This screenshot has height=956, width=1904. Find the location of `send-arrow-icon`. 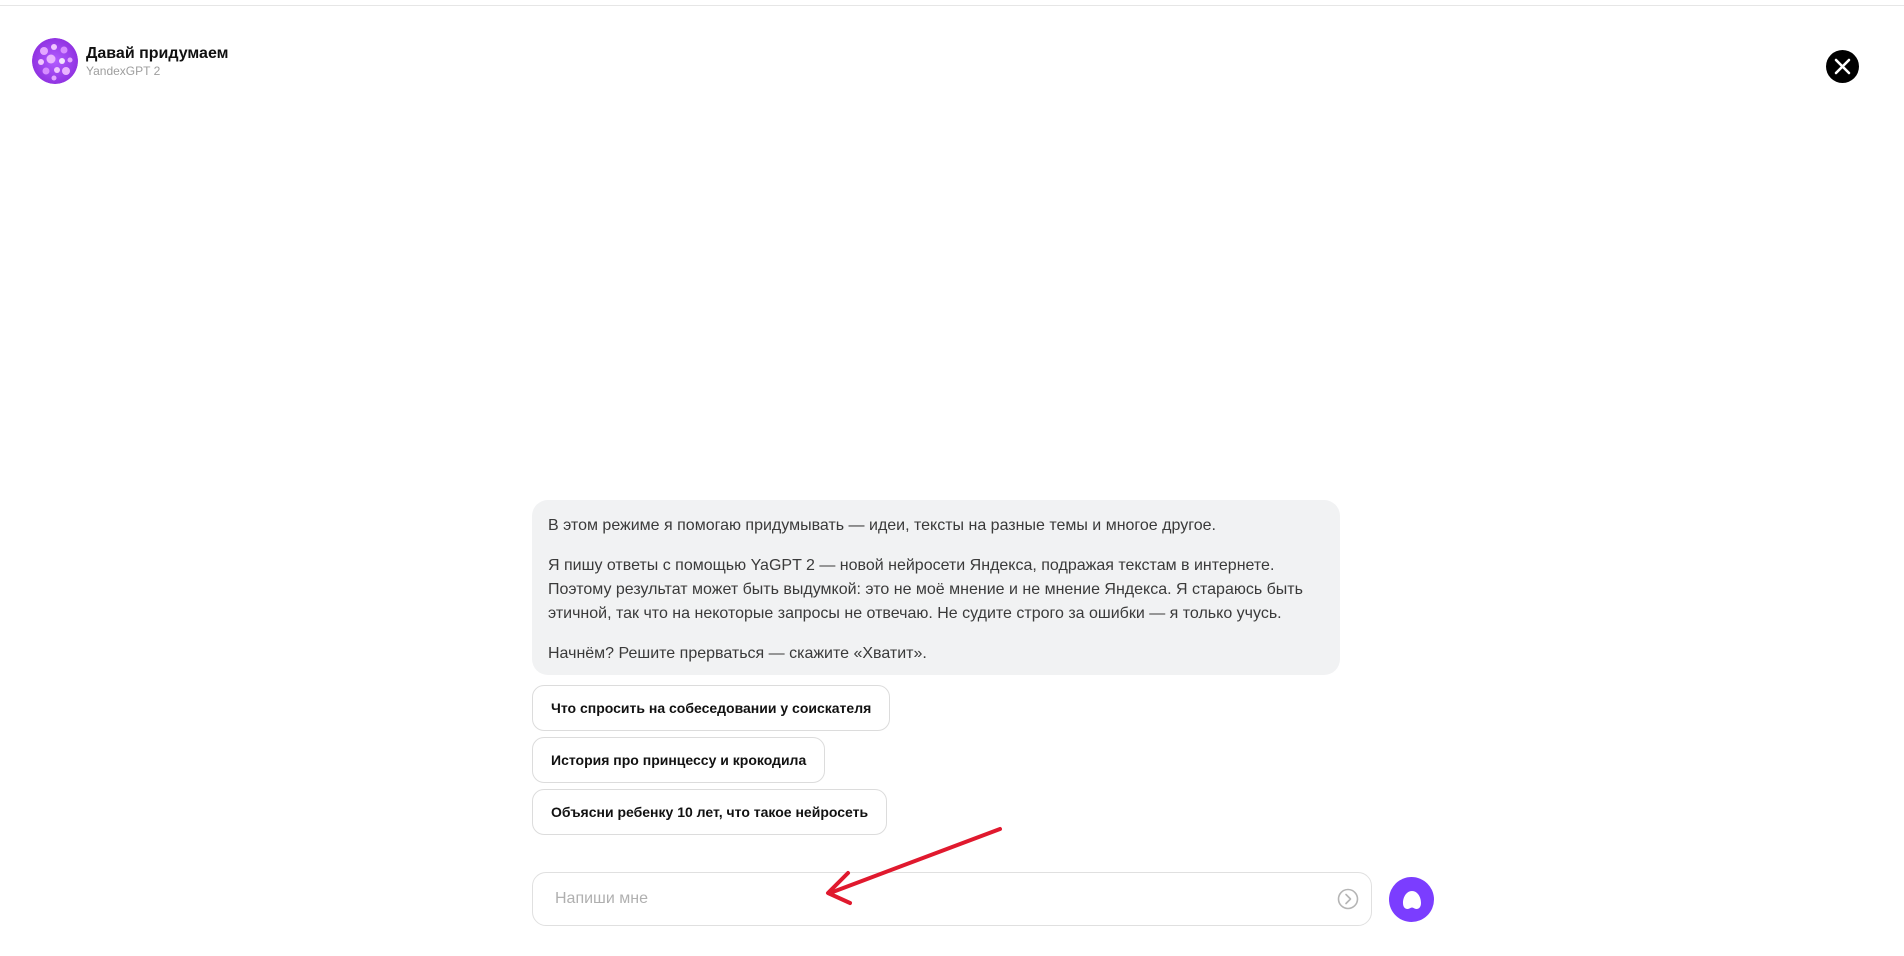

send-arrow-icon is located at coordinates (1348, 899).